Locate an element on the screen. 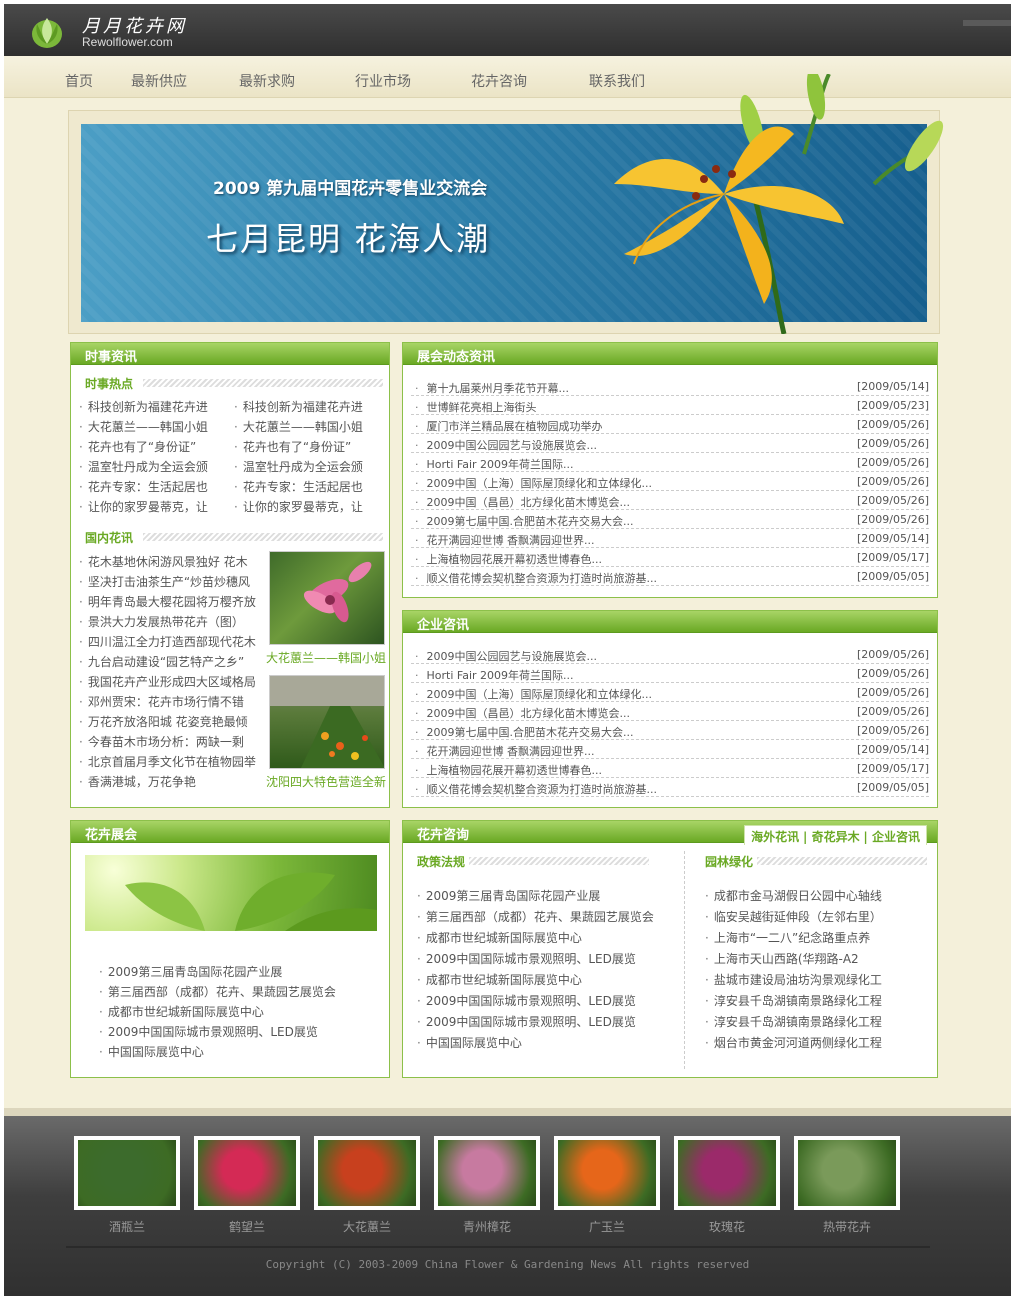 Image resolution: width=1019 pixels, height=1306 pixels. news-row: 世博鲜花亮相上海街头 [2009/05/23] is located at coordinates (670, 405).